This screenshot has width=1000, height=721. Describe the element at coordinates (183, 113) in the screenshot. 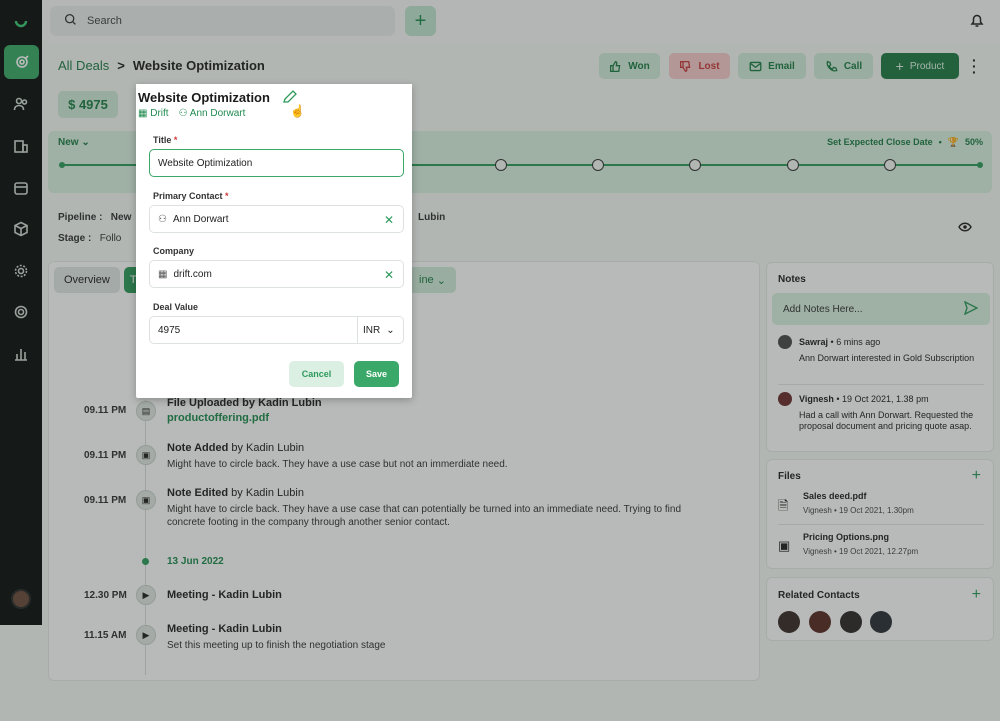

I see `person-icon: ⚇` at that location.